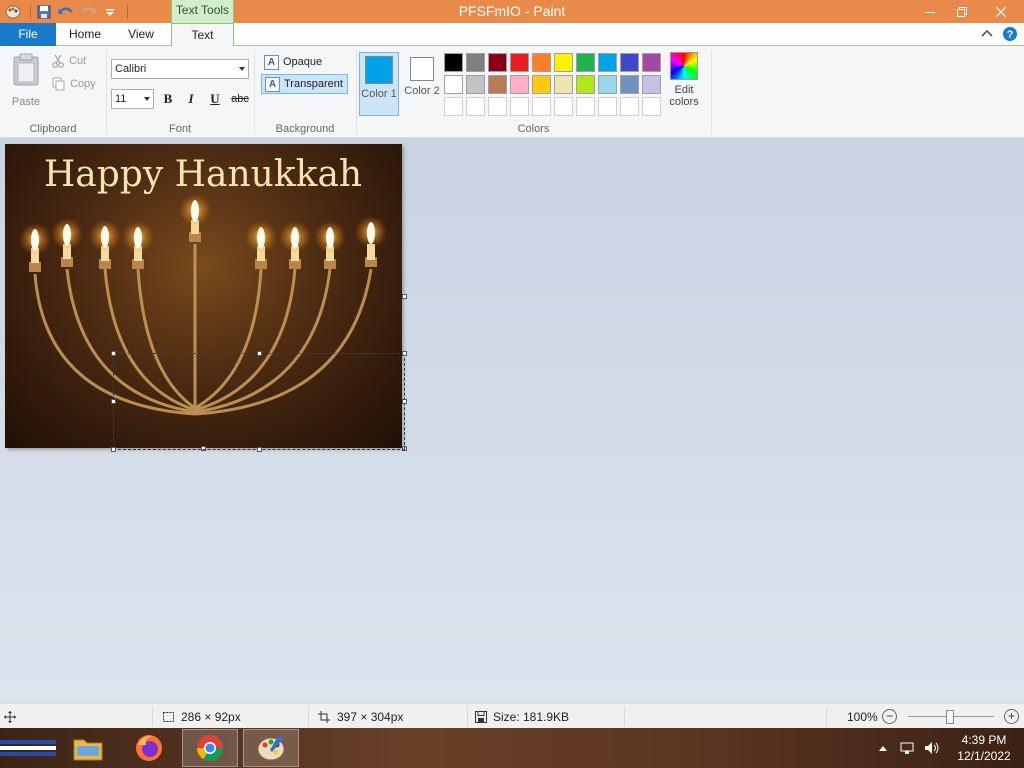 Image resolution: width=1024 pixels, height=768 pixels. Describe the element at coordinates (379, 84) in the screenshot. I see `color1-button: Color 1` at that location.